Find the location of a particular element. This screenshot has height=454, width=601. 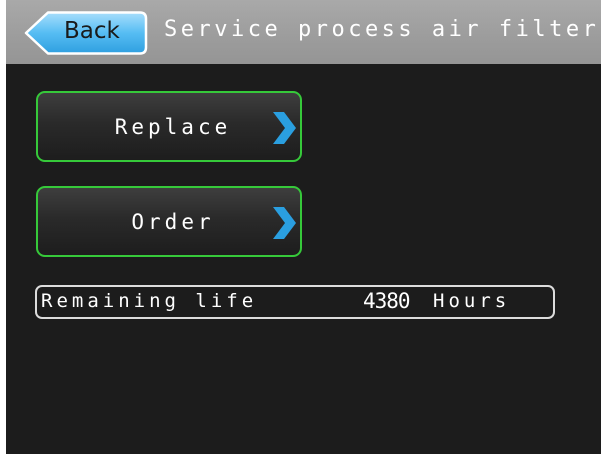

order-button-label: Order is located at coordinates (173, 222).